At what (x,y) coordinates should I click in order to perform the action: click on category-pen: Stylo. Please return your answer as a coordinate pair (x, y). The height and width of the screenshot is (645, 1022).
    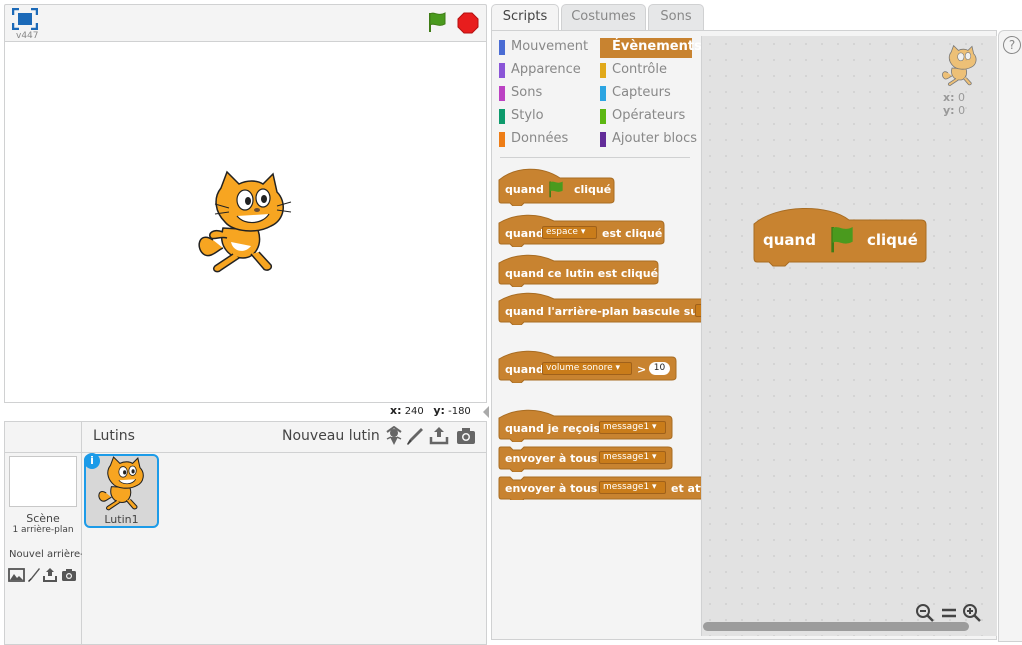
    Looking at the image, I should click on (521, 117).